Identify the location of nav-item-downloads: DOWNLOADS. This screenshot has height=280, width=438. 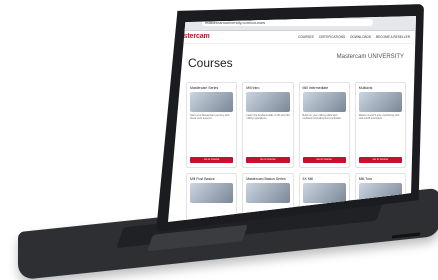
(360, 37).